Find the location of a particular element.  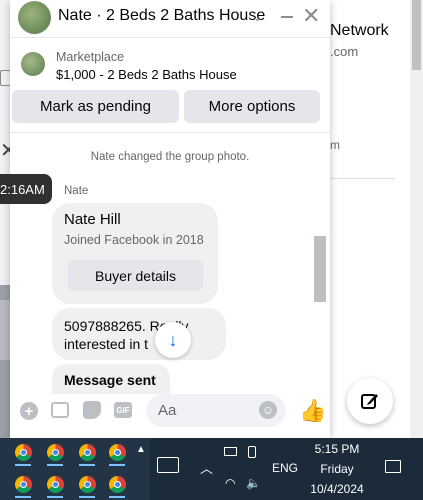

background-subtitle: .com is located at coordinates (344, 51).